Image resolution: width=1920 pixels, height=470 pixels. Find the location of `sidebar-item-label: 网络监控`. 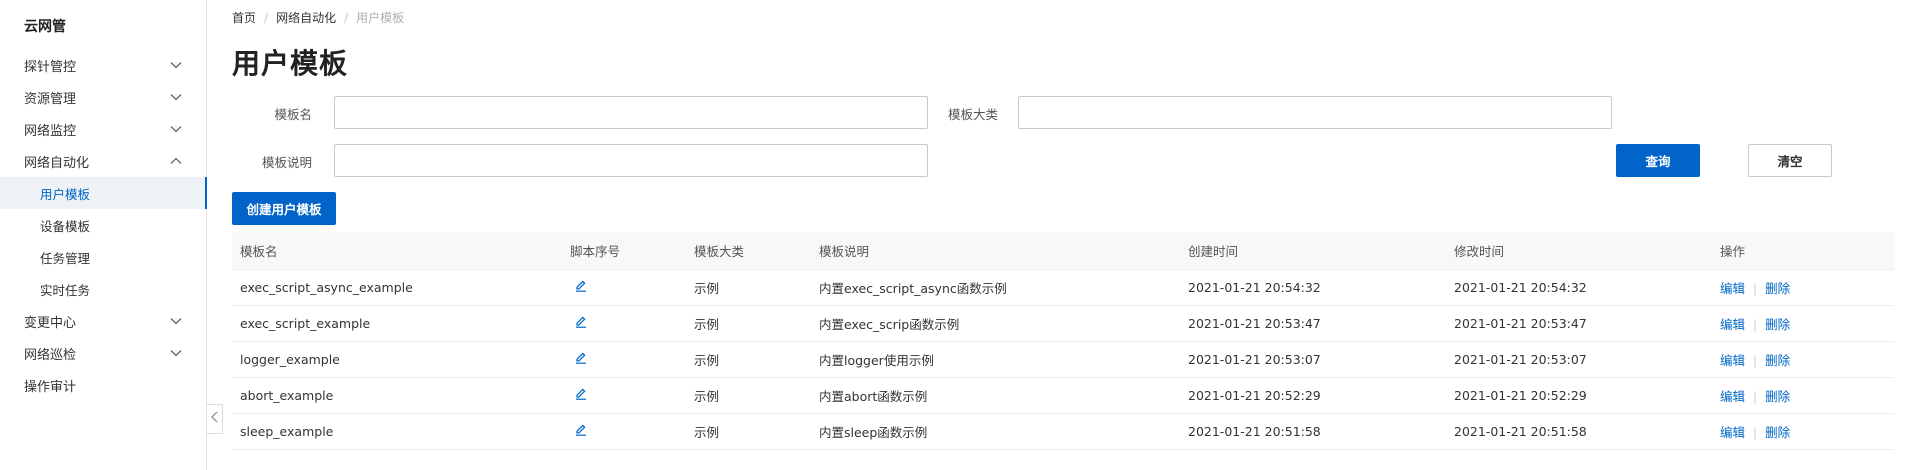

sidebar-item-label: 网络监控 is located at coordinates (50, 131).